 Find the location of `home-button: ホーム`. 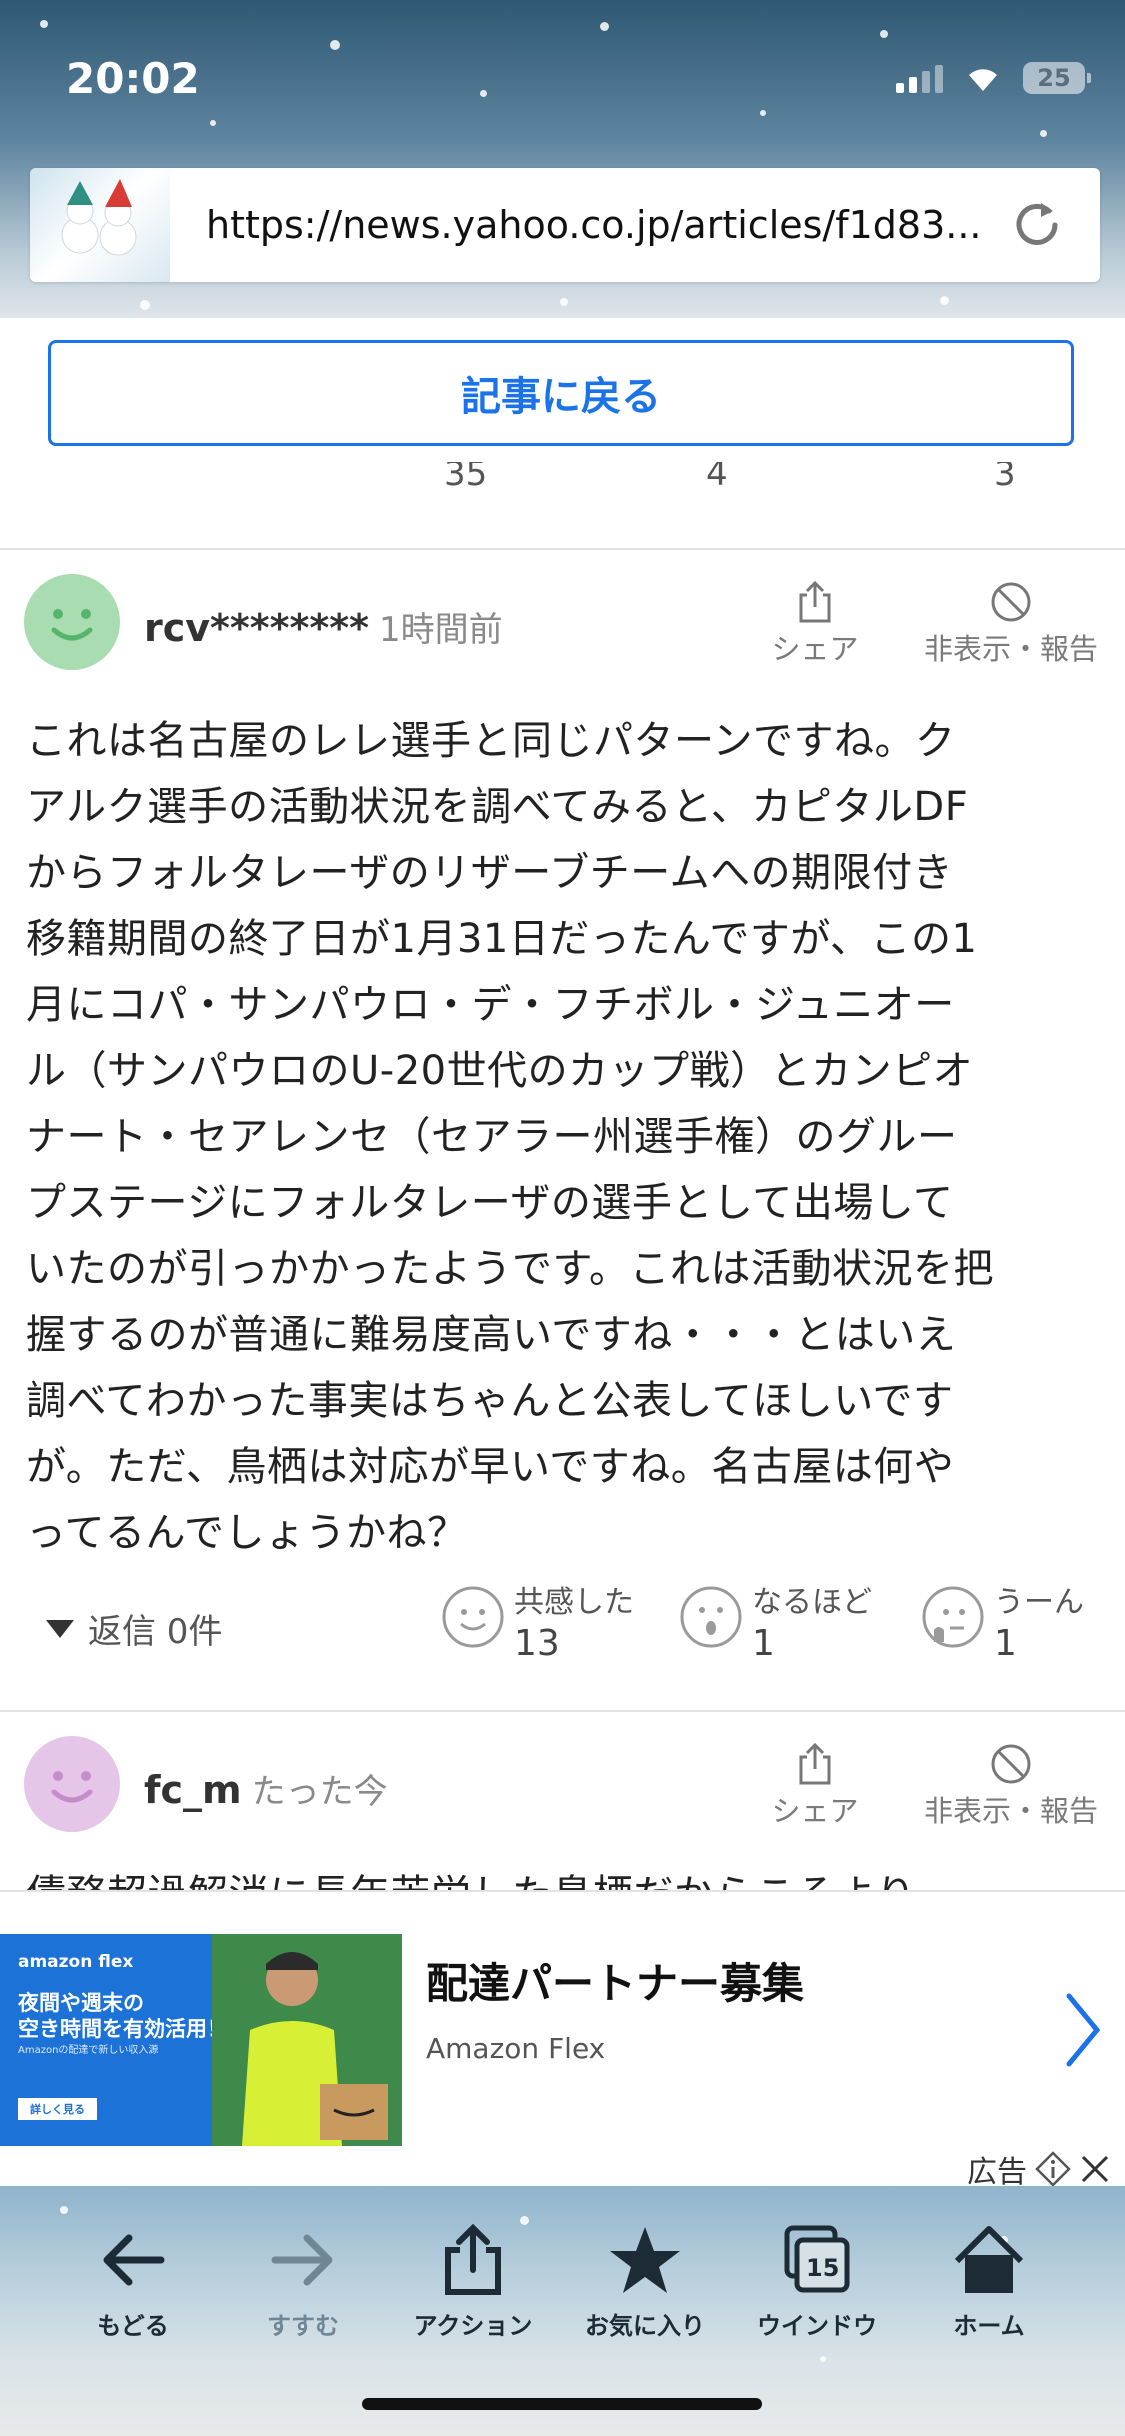

home-button: ホーム is located at coordinates (989, 2280).